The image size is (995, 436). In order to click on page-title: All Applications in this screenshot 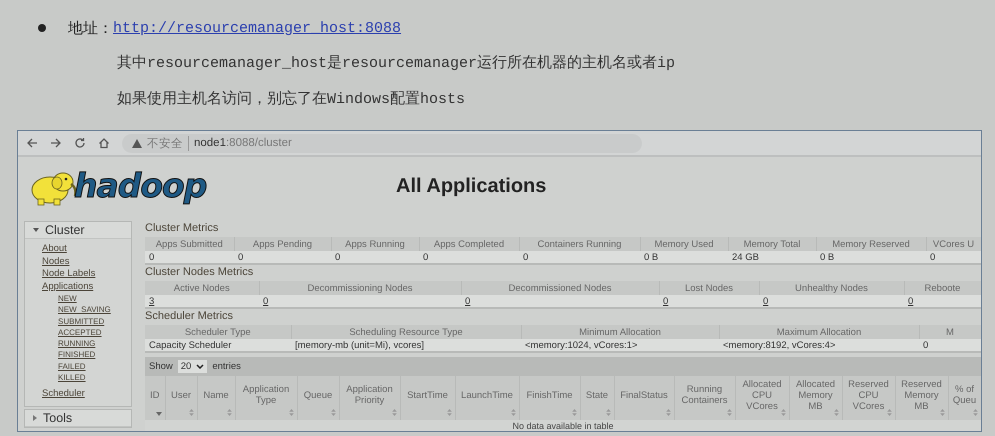, I will do `click(471, 186)`.